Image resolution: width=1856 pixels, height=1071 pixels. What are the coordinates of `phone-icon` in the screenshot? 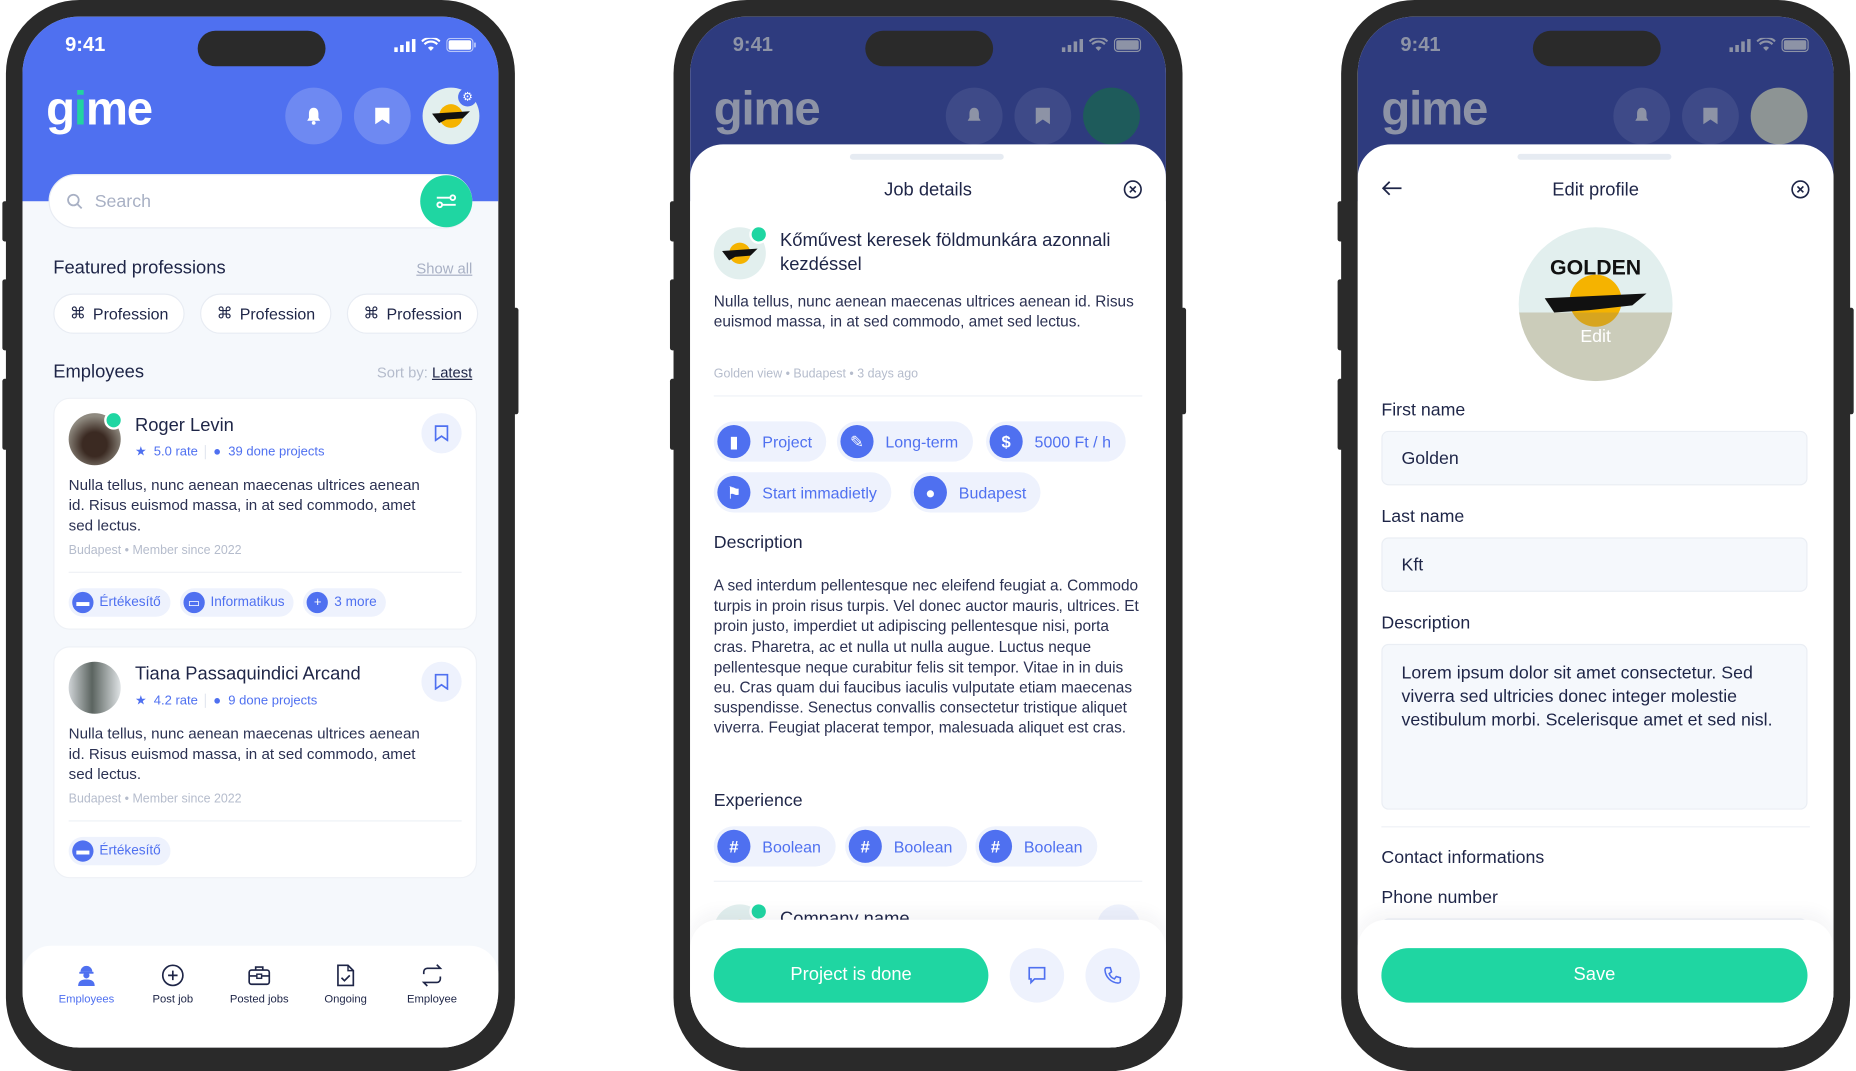 It's located at (1113, 975).